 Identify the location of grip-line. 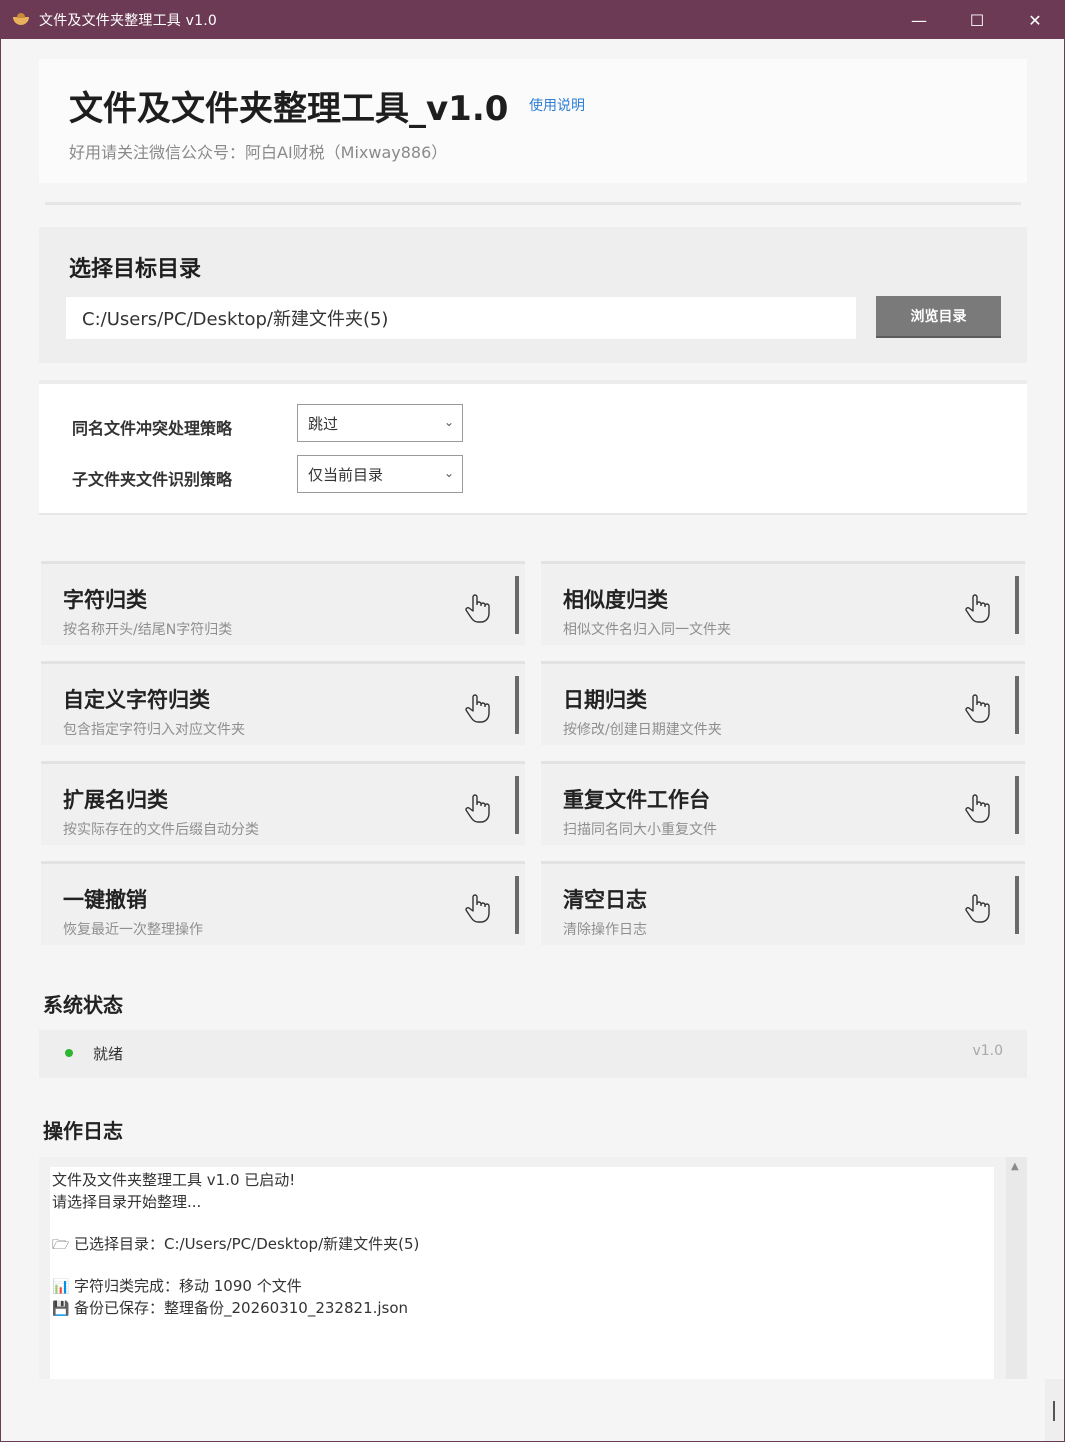
(1054, 1411).